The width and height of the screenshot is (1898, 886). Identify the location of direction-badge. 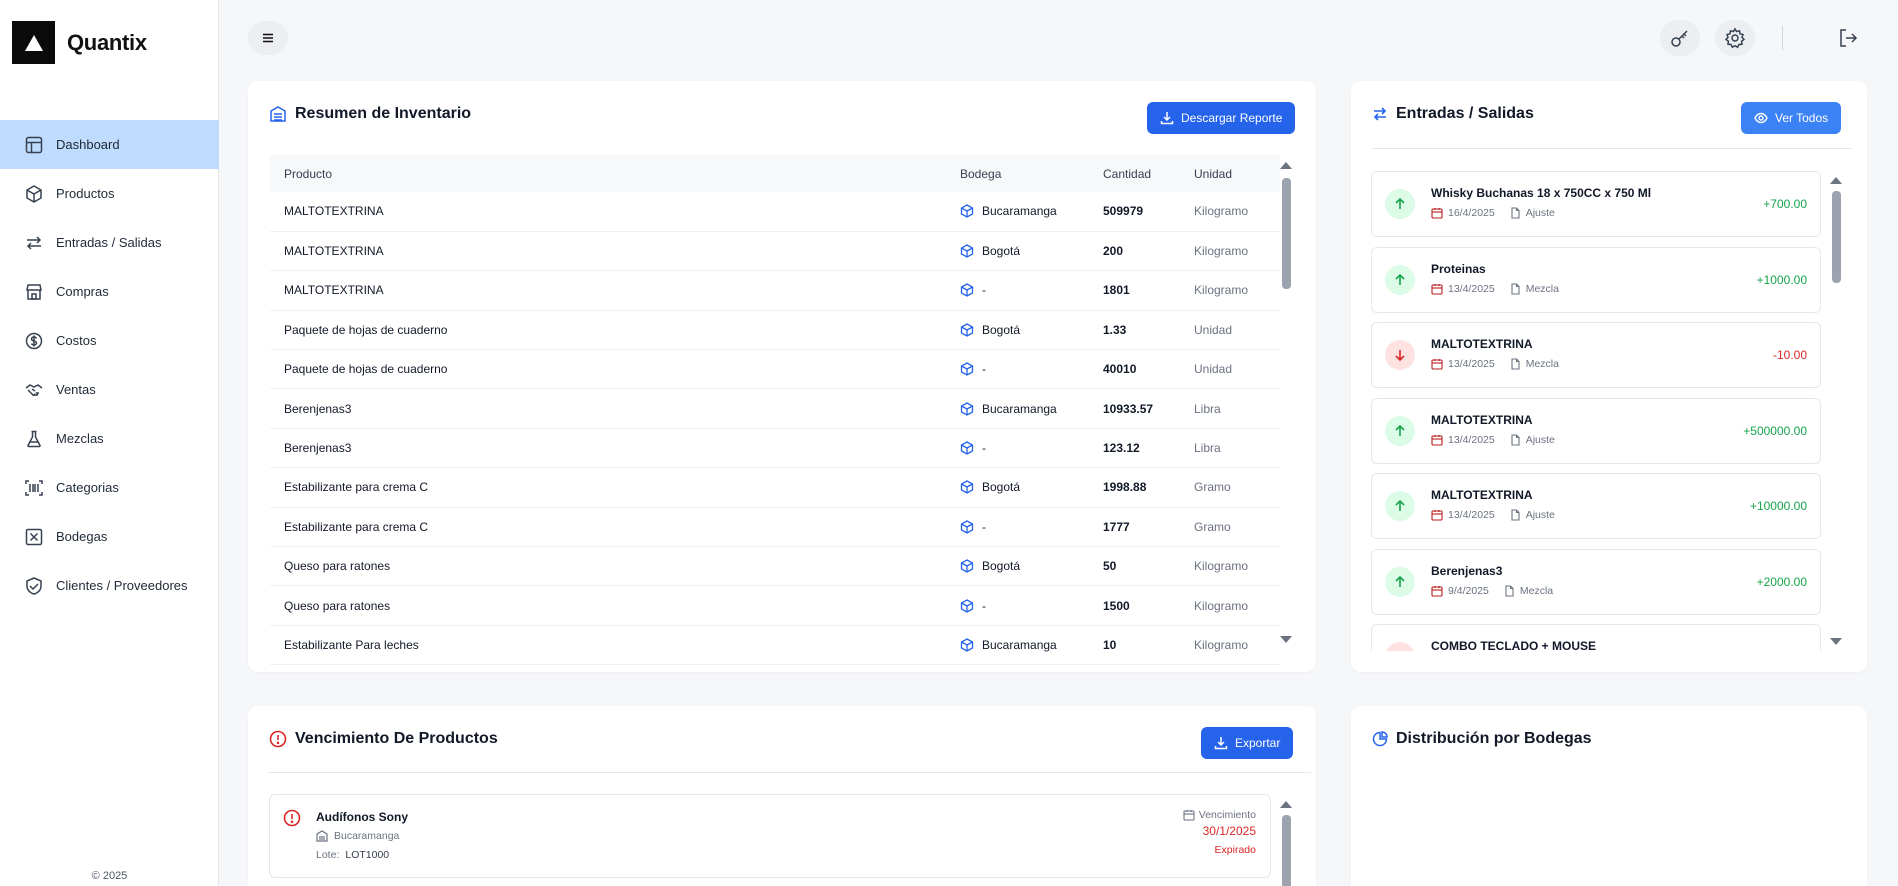
(1400, 204).